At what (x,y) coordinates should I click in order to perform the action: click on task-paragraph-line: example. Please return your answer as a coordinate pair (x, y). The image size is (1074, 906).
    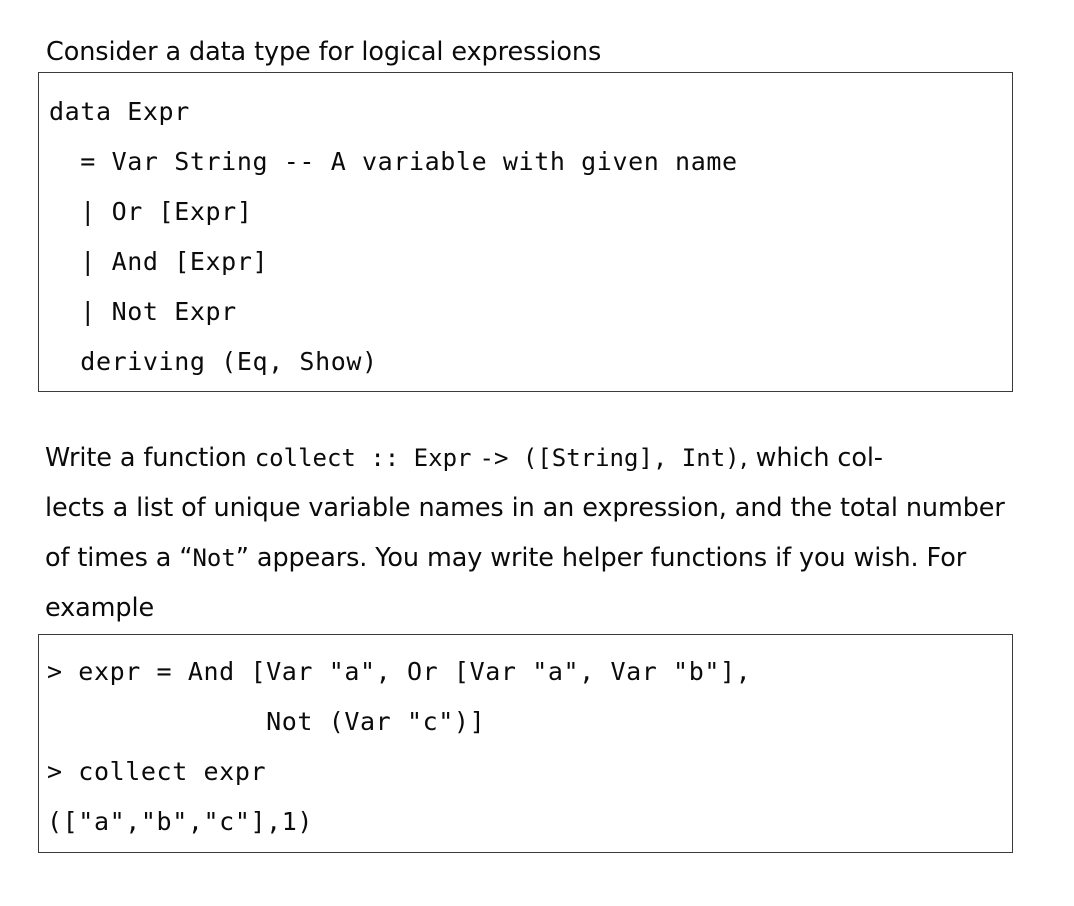
    Looking at the image, I should click on (526, 608).